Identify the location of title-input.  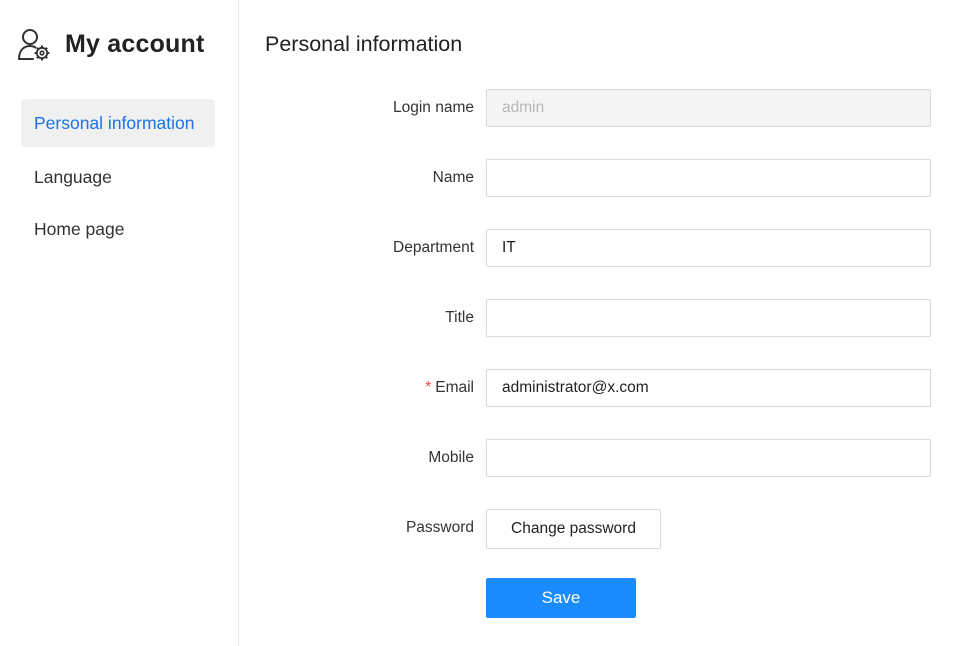
(708, 318).